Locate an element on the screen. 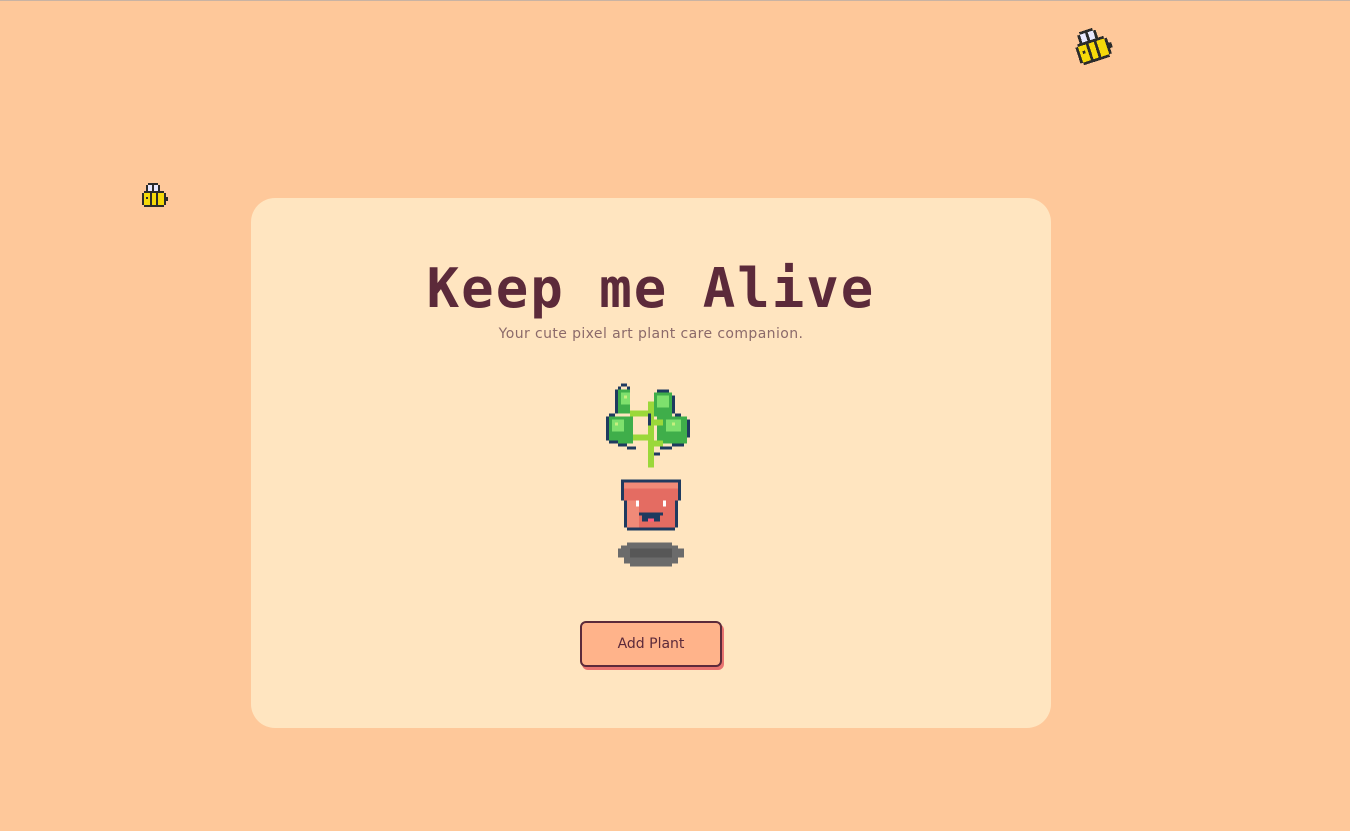 The image size is (1350, 831). page-title: Keep me Alive is located at coordinates (651, 288).